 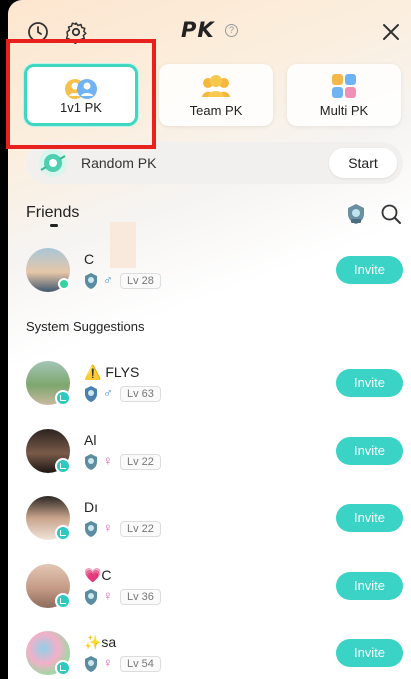 I want to click on mode-team-pk: Team PK, so click(x=216, y=95).